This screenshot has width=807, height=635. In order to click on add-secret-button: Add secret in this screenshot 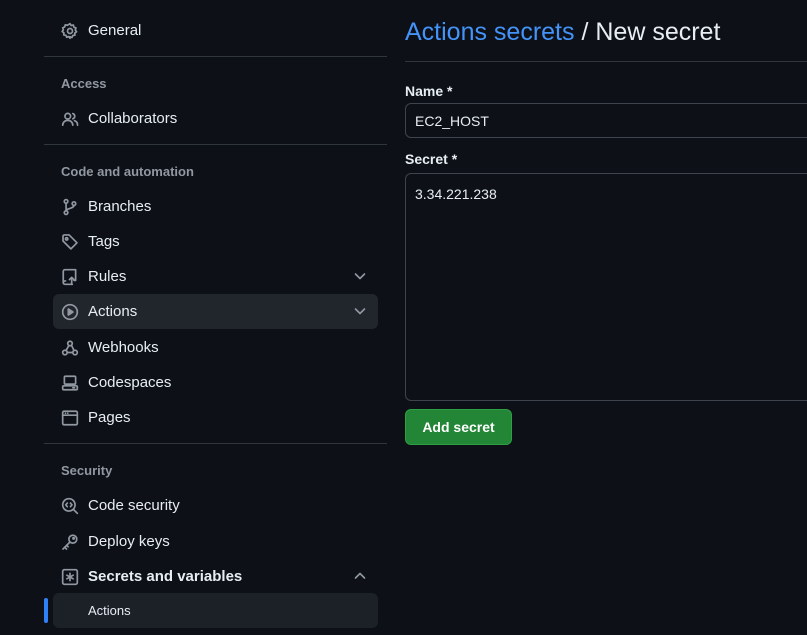, I will do `click(458, 427)`.